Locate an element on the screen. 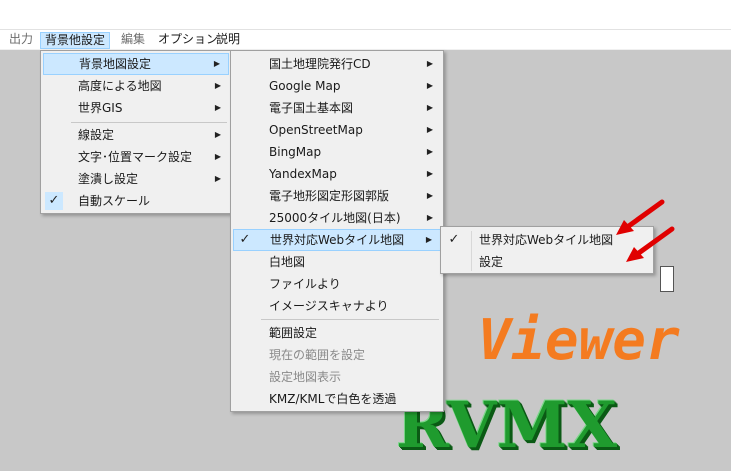  menu-item-label: 高度による地図 is located at coordinates (120, 86).